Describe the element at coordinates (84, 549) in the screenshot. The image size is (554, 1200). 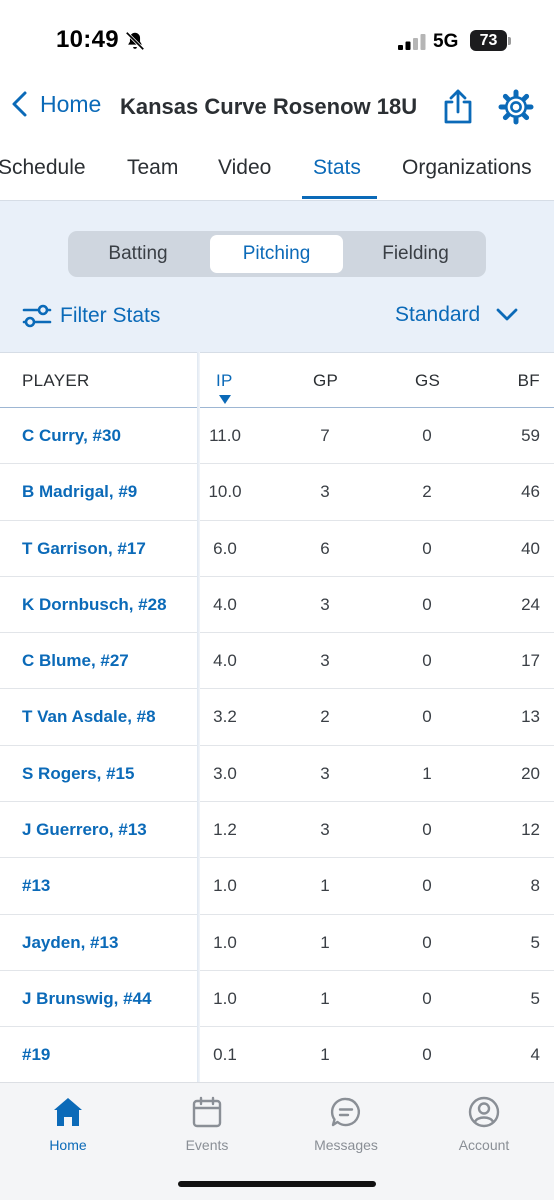
I see `player-name-cell: T Garrison, #17` at that location.